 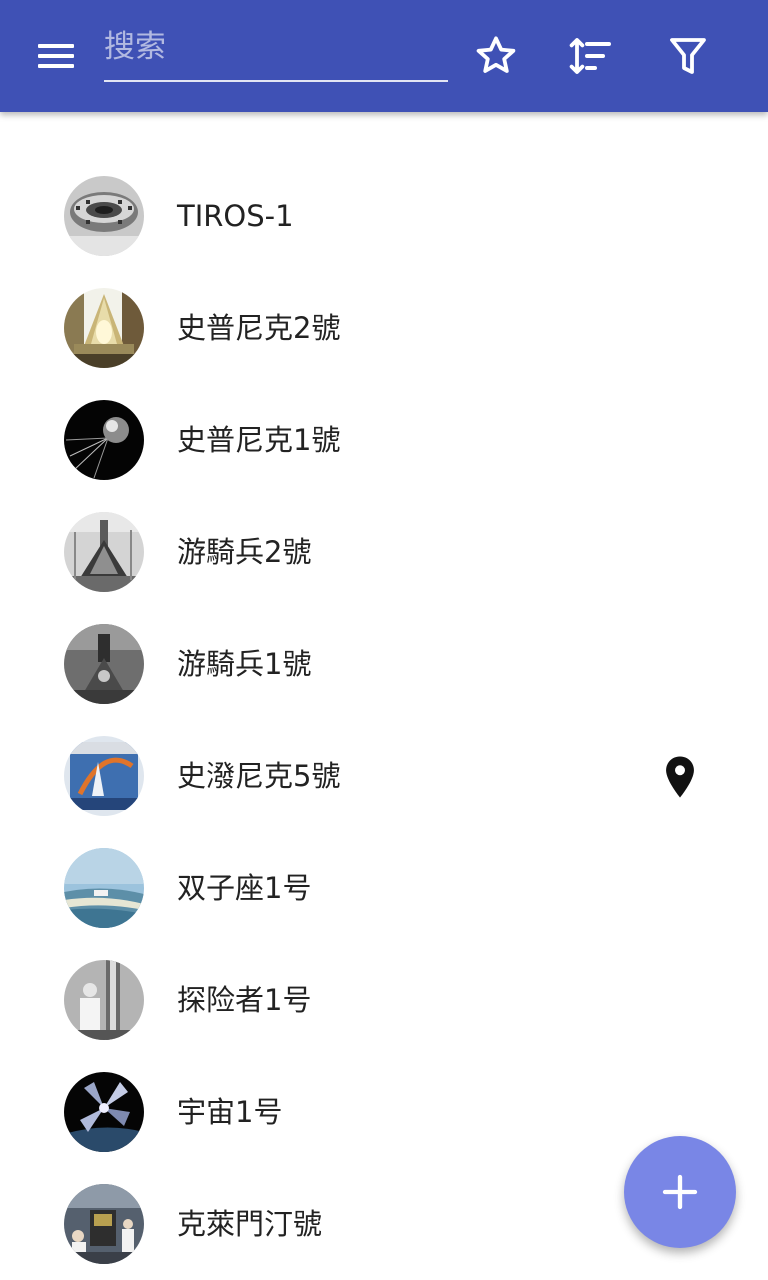 What do you see at coordinates (384, 1000) in the screenshot?
I see `list-item: 探险者1号` at bounding box center [384, 1000].